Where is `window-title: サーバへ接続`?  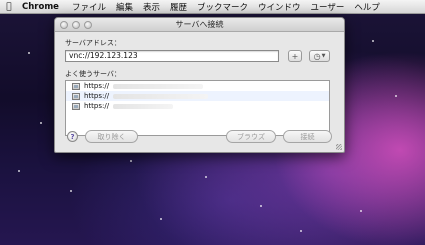
window-title: サーバへ接続 is located at coordinates (199, 24).